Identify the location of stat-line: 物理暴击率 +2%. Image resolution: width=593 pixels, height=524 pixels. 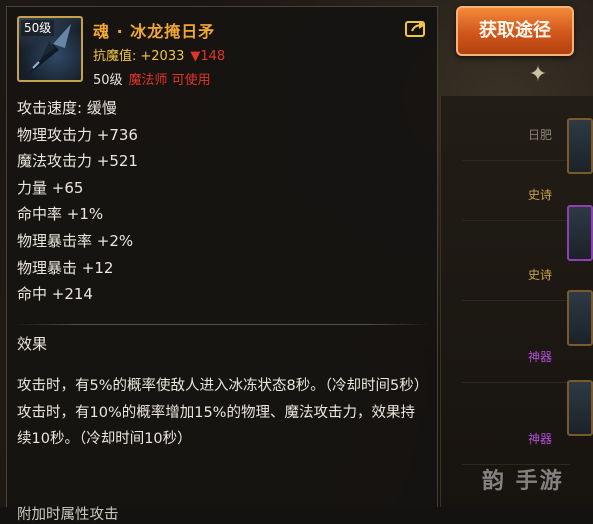
(75, 240).